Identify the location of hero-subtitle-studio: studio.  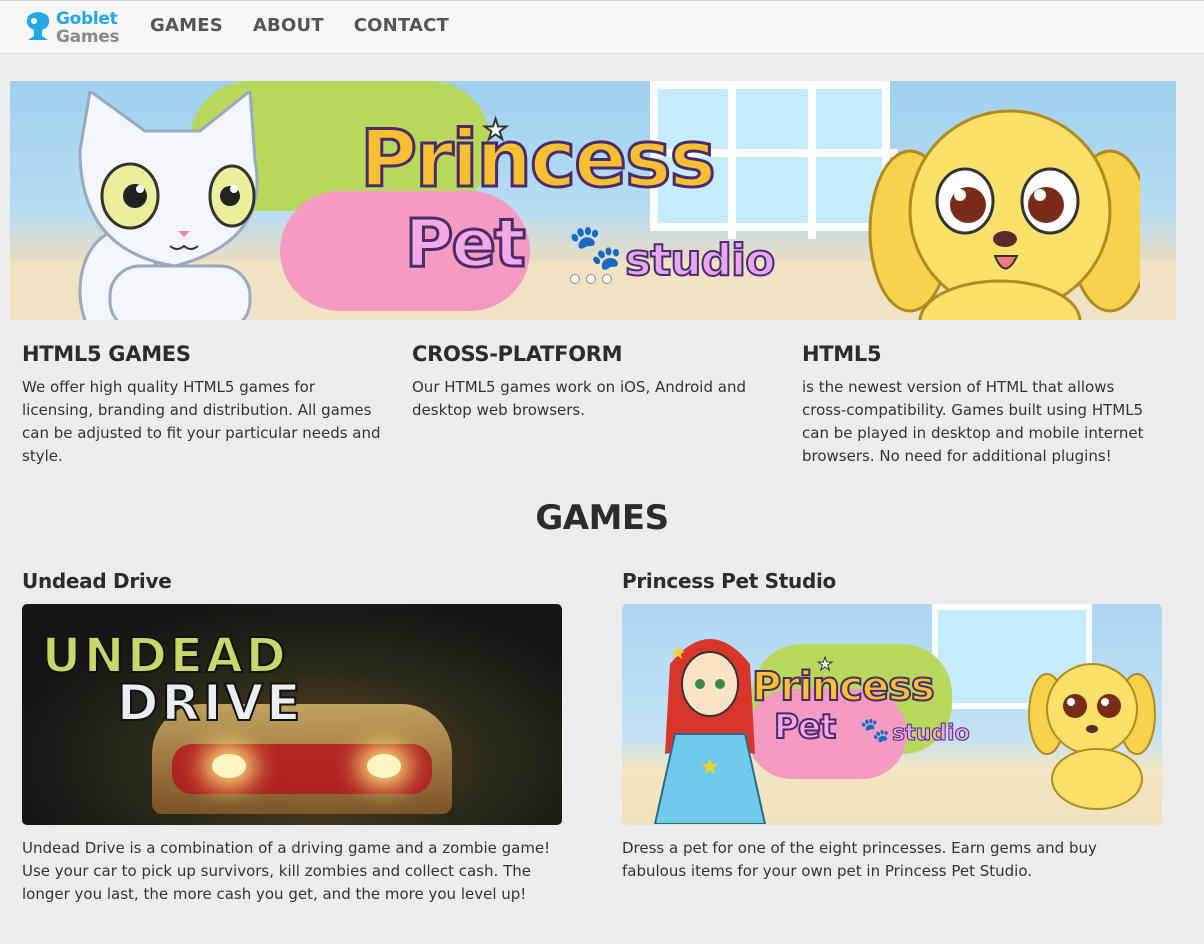
(700, 260).